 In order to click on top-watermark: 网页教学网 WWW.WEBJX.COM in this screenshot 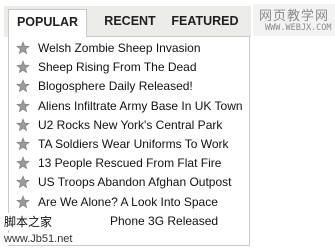, I will do `click(294, 20)`.